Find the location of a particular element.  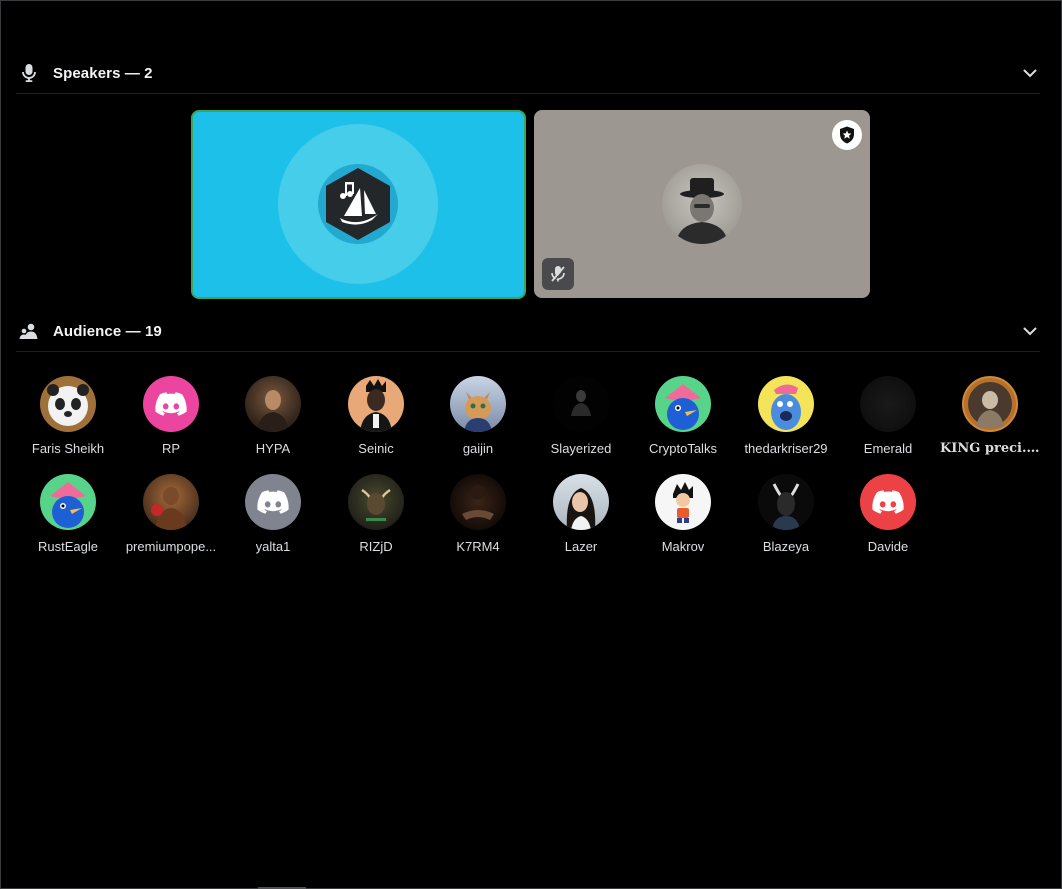

audience-member-faris-sheikh: Faris Sheikh is located at coordinates (68, 416).